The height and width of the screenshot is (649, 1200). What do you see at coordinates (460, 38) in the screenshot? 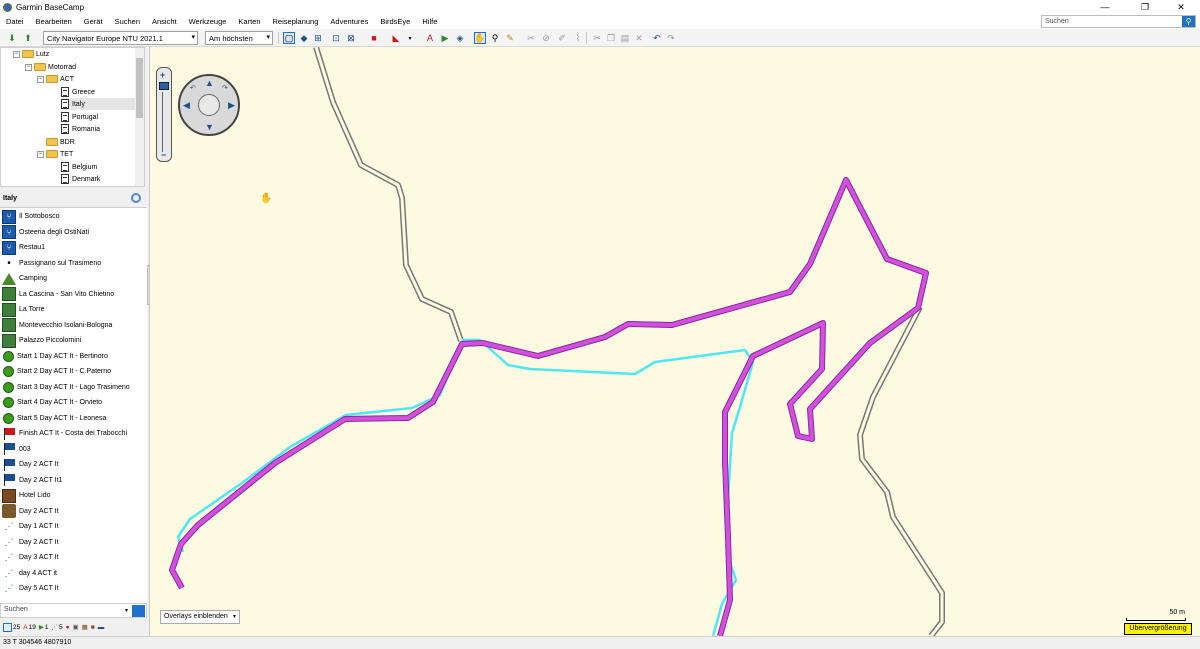
I see `new-waypoint-icon: ◈` at bounding box center [460, 38].